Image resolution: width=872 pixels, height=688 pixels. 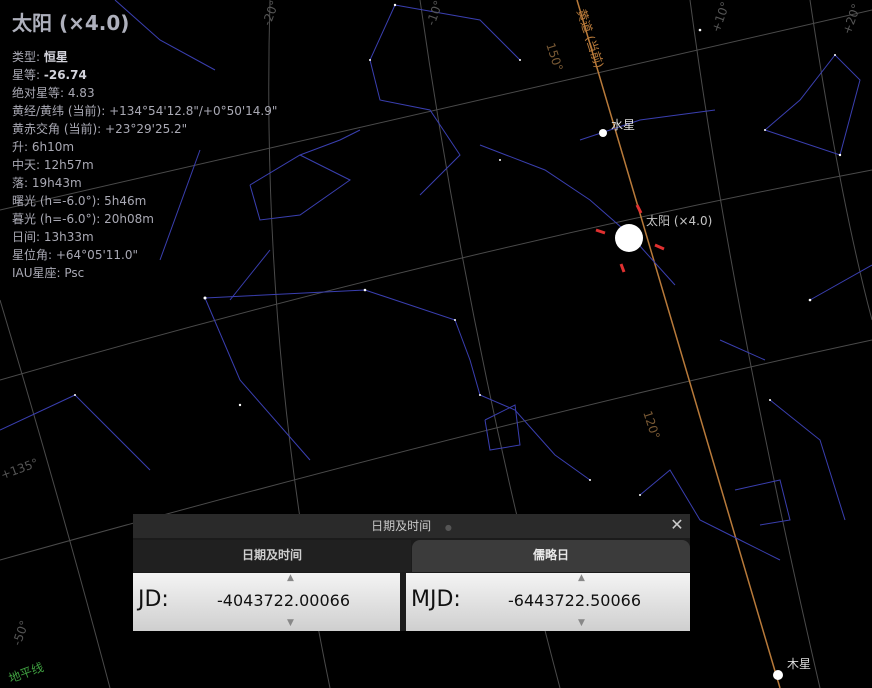 I want to click on dialog-title: 日期及时间, so click(x=401, y=526).